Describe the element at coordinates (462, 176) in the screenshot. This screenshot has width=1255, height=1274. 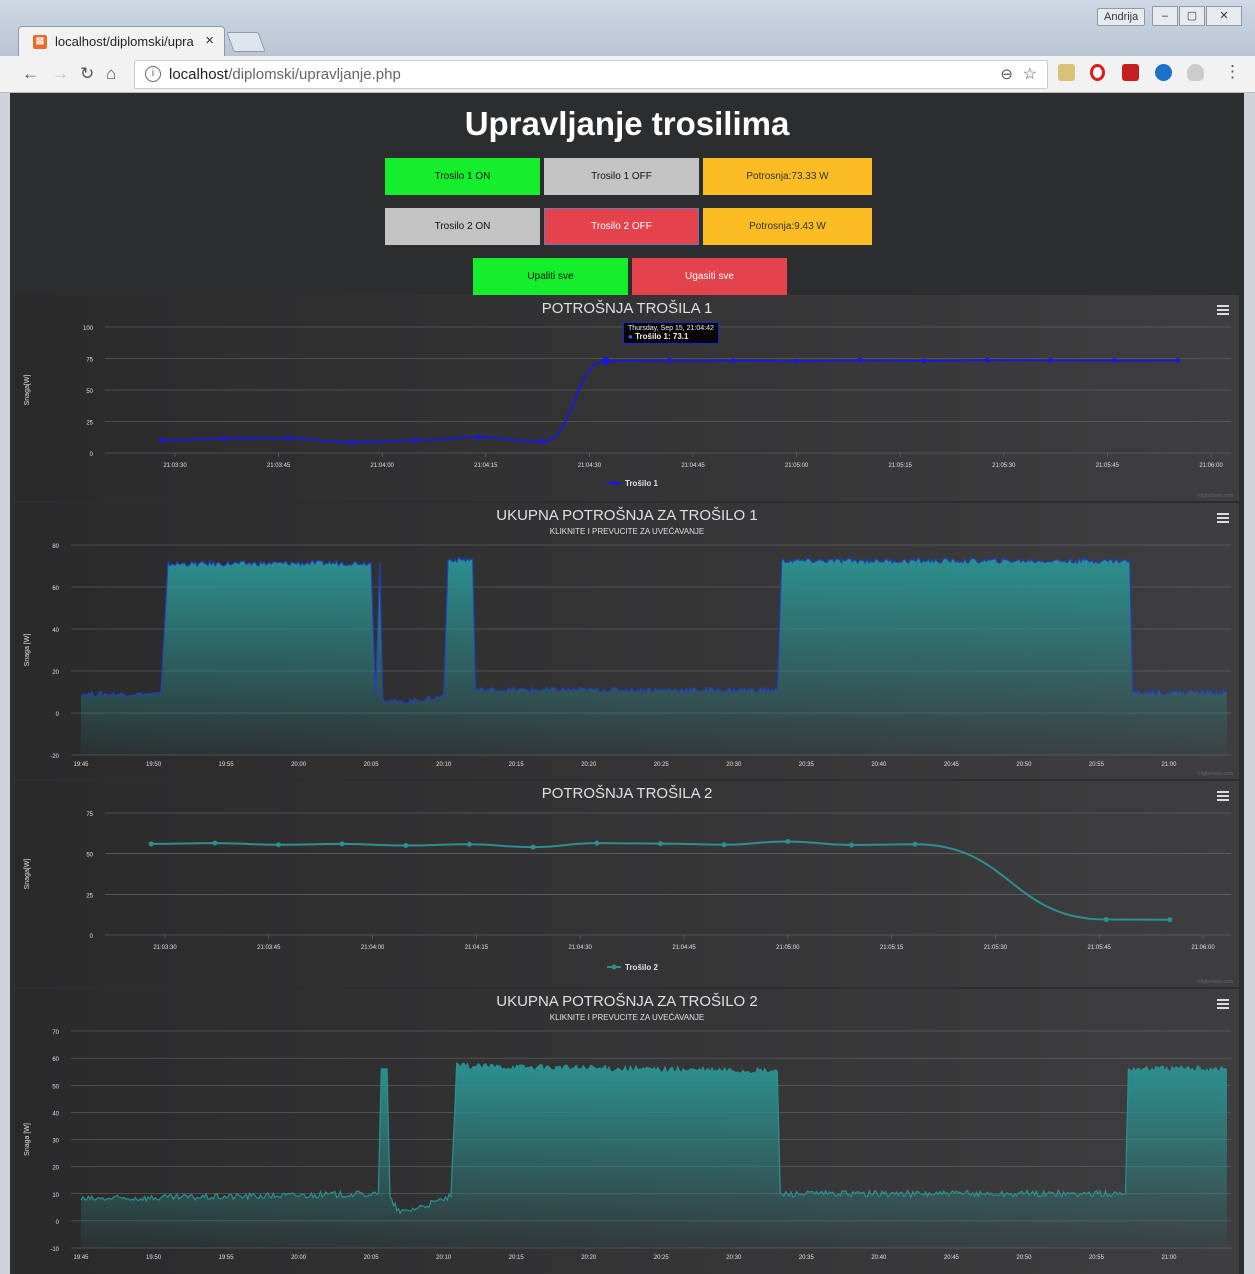
I see `trosilo1-on-button: Trosilo 1 ON` at that location.